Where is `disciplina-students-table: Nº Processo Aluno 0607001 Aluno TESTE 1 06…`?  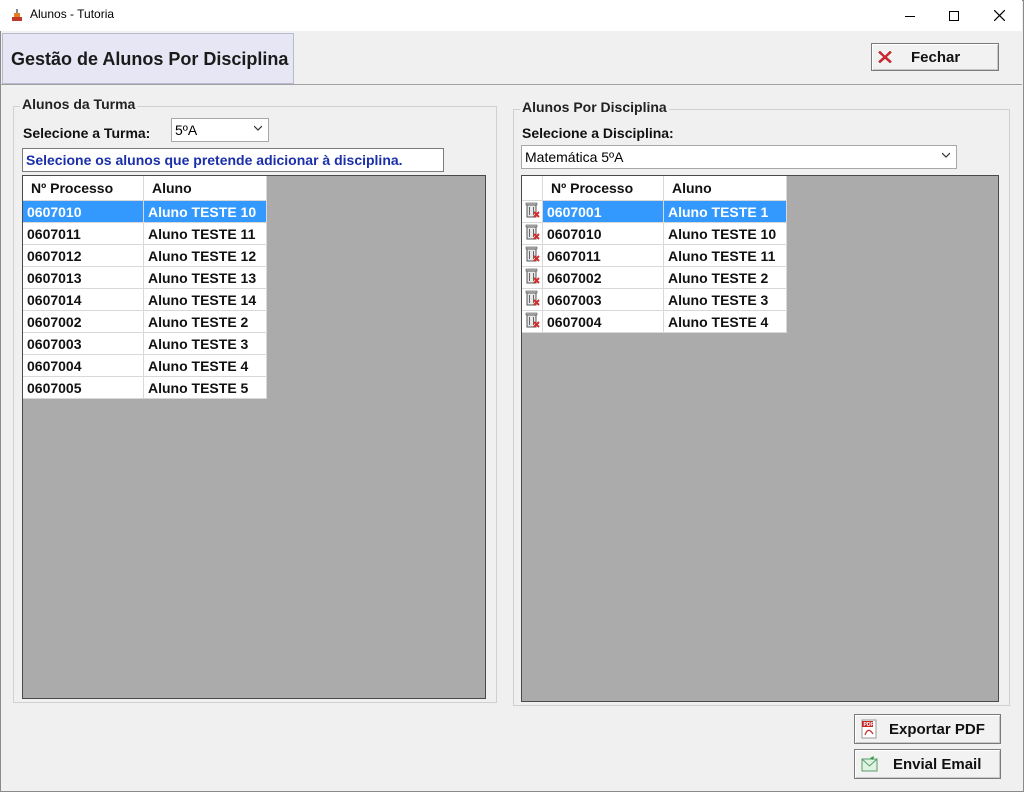 disciplina-students-table: Nº Processo Aluno 0607001 Aluno TESTE 1 06… is located at coordinates (654, 254).